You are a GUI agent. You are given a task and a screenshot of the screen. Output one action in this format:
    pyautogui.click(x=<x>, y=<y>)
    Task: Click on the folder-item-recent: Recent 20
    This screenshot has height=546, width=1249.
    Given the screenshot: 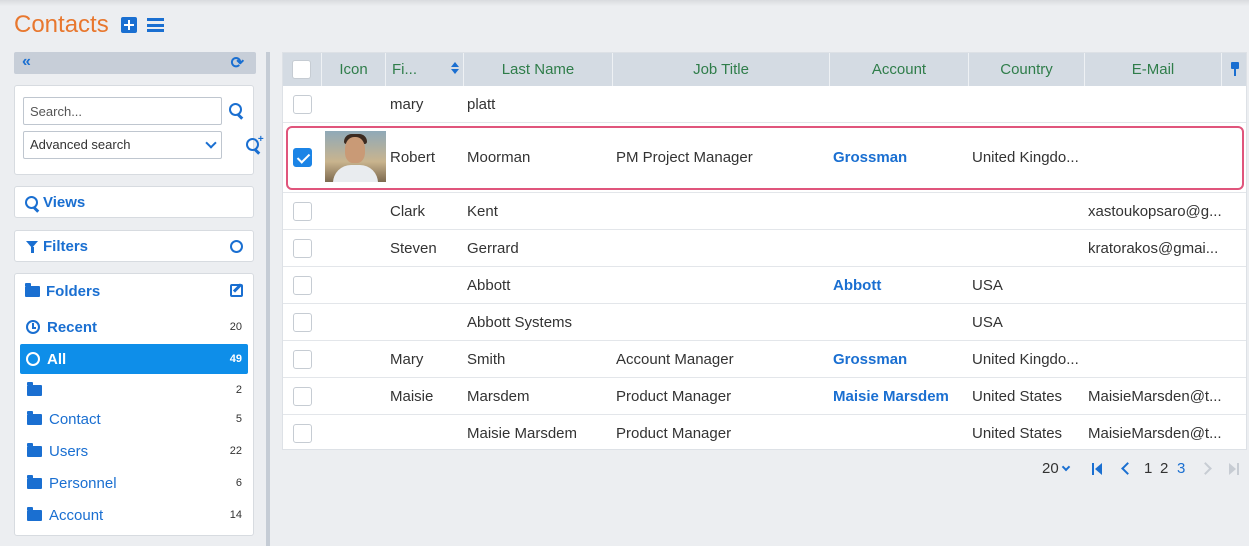 What is the action you would take?
    pyautogui.click(x=134, y=327)
    